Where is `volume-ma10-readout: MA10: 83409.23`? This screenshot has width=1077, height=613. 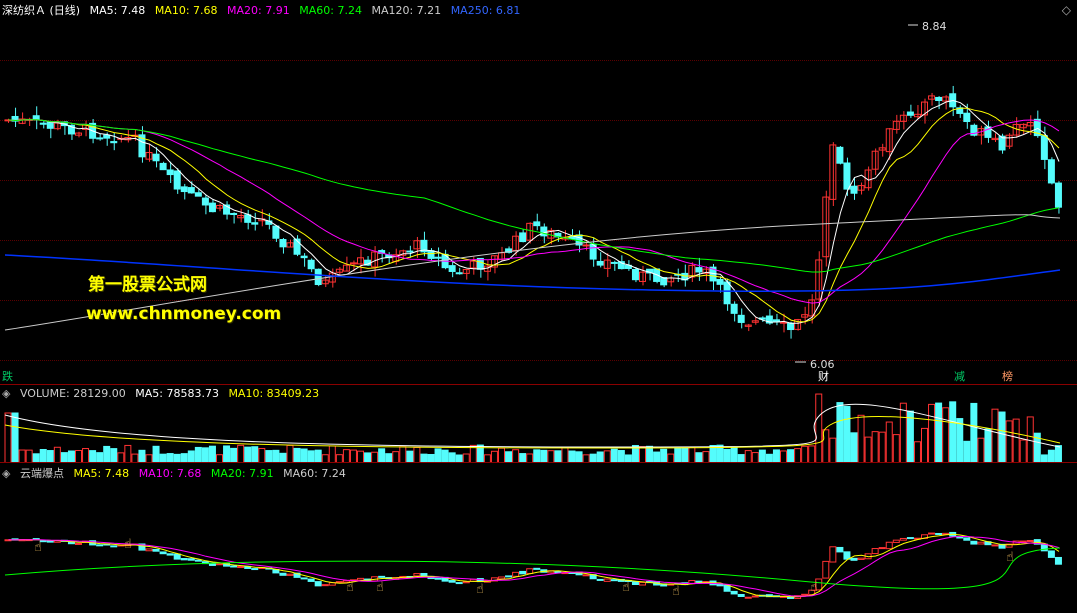 volume-ma10-readout: MA10: 83409.23 is located at coordinates (274, 393).